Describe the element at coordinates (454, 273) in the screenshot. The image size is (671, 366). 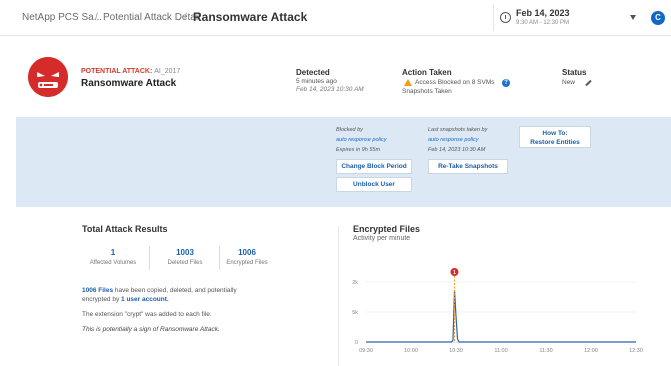
I see `attack-marker-label: 1` at that location.